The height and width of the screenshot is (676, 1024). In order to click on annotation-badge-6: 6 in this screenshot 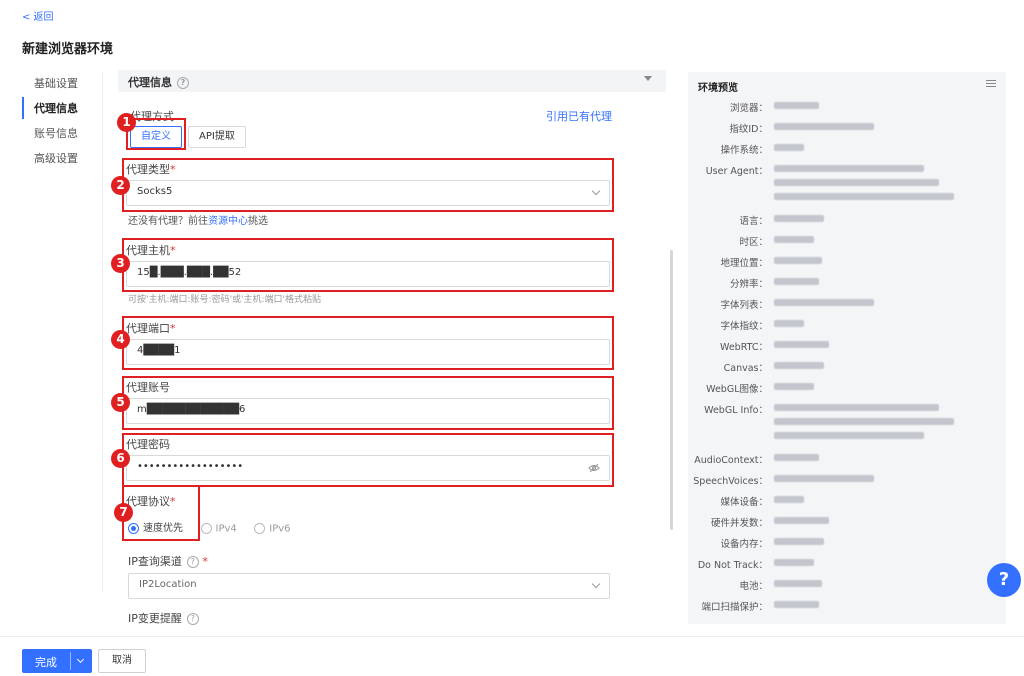, I will do `click(120, 458)`.